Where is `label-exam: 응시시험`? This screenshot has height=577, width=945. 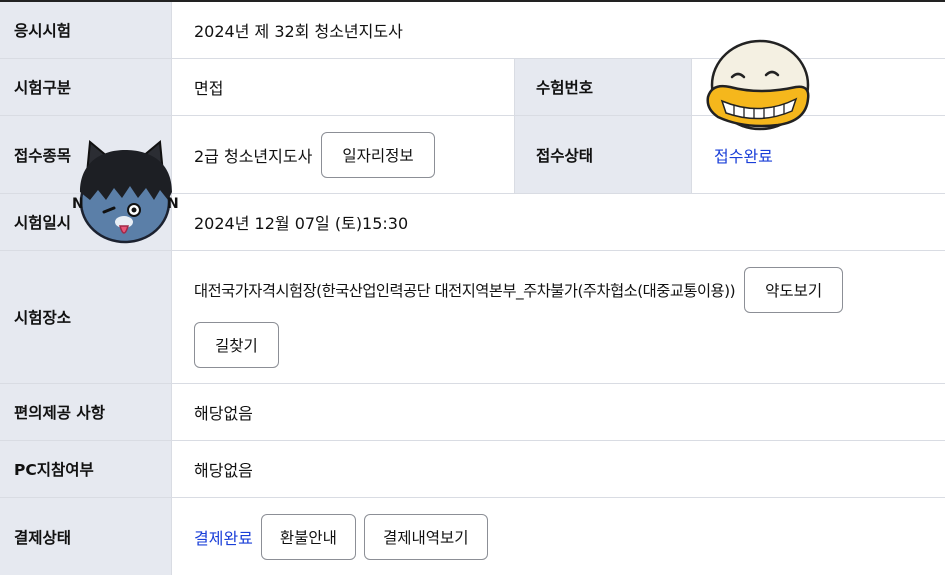
label-exam: 응시시험 is located at coordinates (86, 30).